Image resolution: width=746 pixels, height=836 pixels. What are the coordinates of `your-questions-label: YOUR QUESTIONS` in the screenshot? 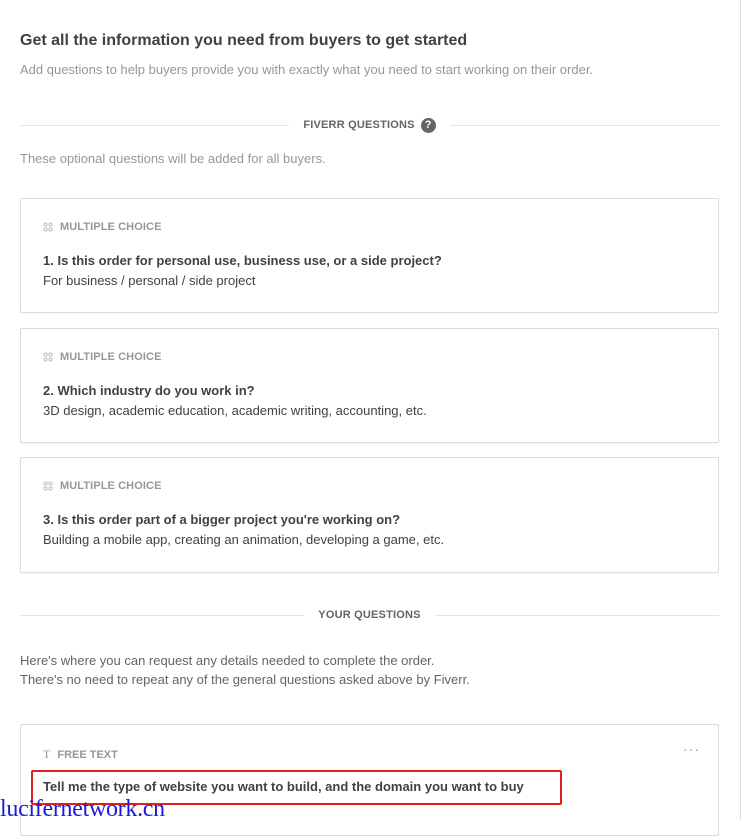 It's located at (369, 615).